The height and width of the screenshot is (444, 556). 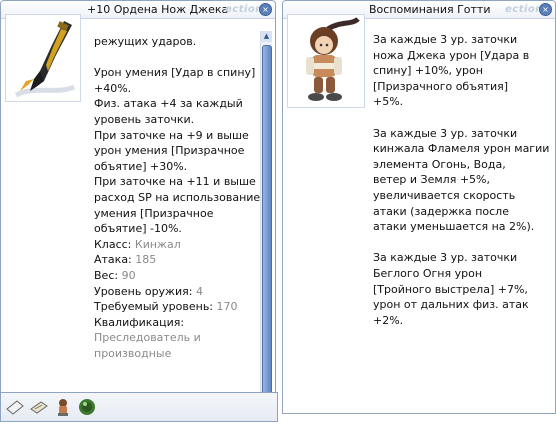 I want to click on orb-icon, so click(x=87, y=407).